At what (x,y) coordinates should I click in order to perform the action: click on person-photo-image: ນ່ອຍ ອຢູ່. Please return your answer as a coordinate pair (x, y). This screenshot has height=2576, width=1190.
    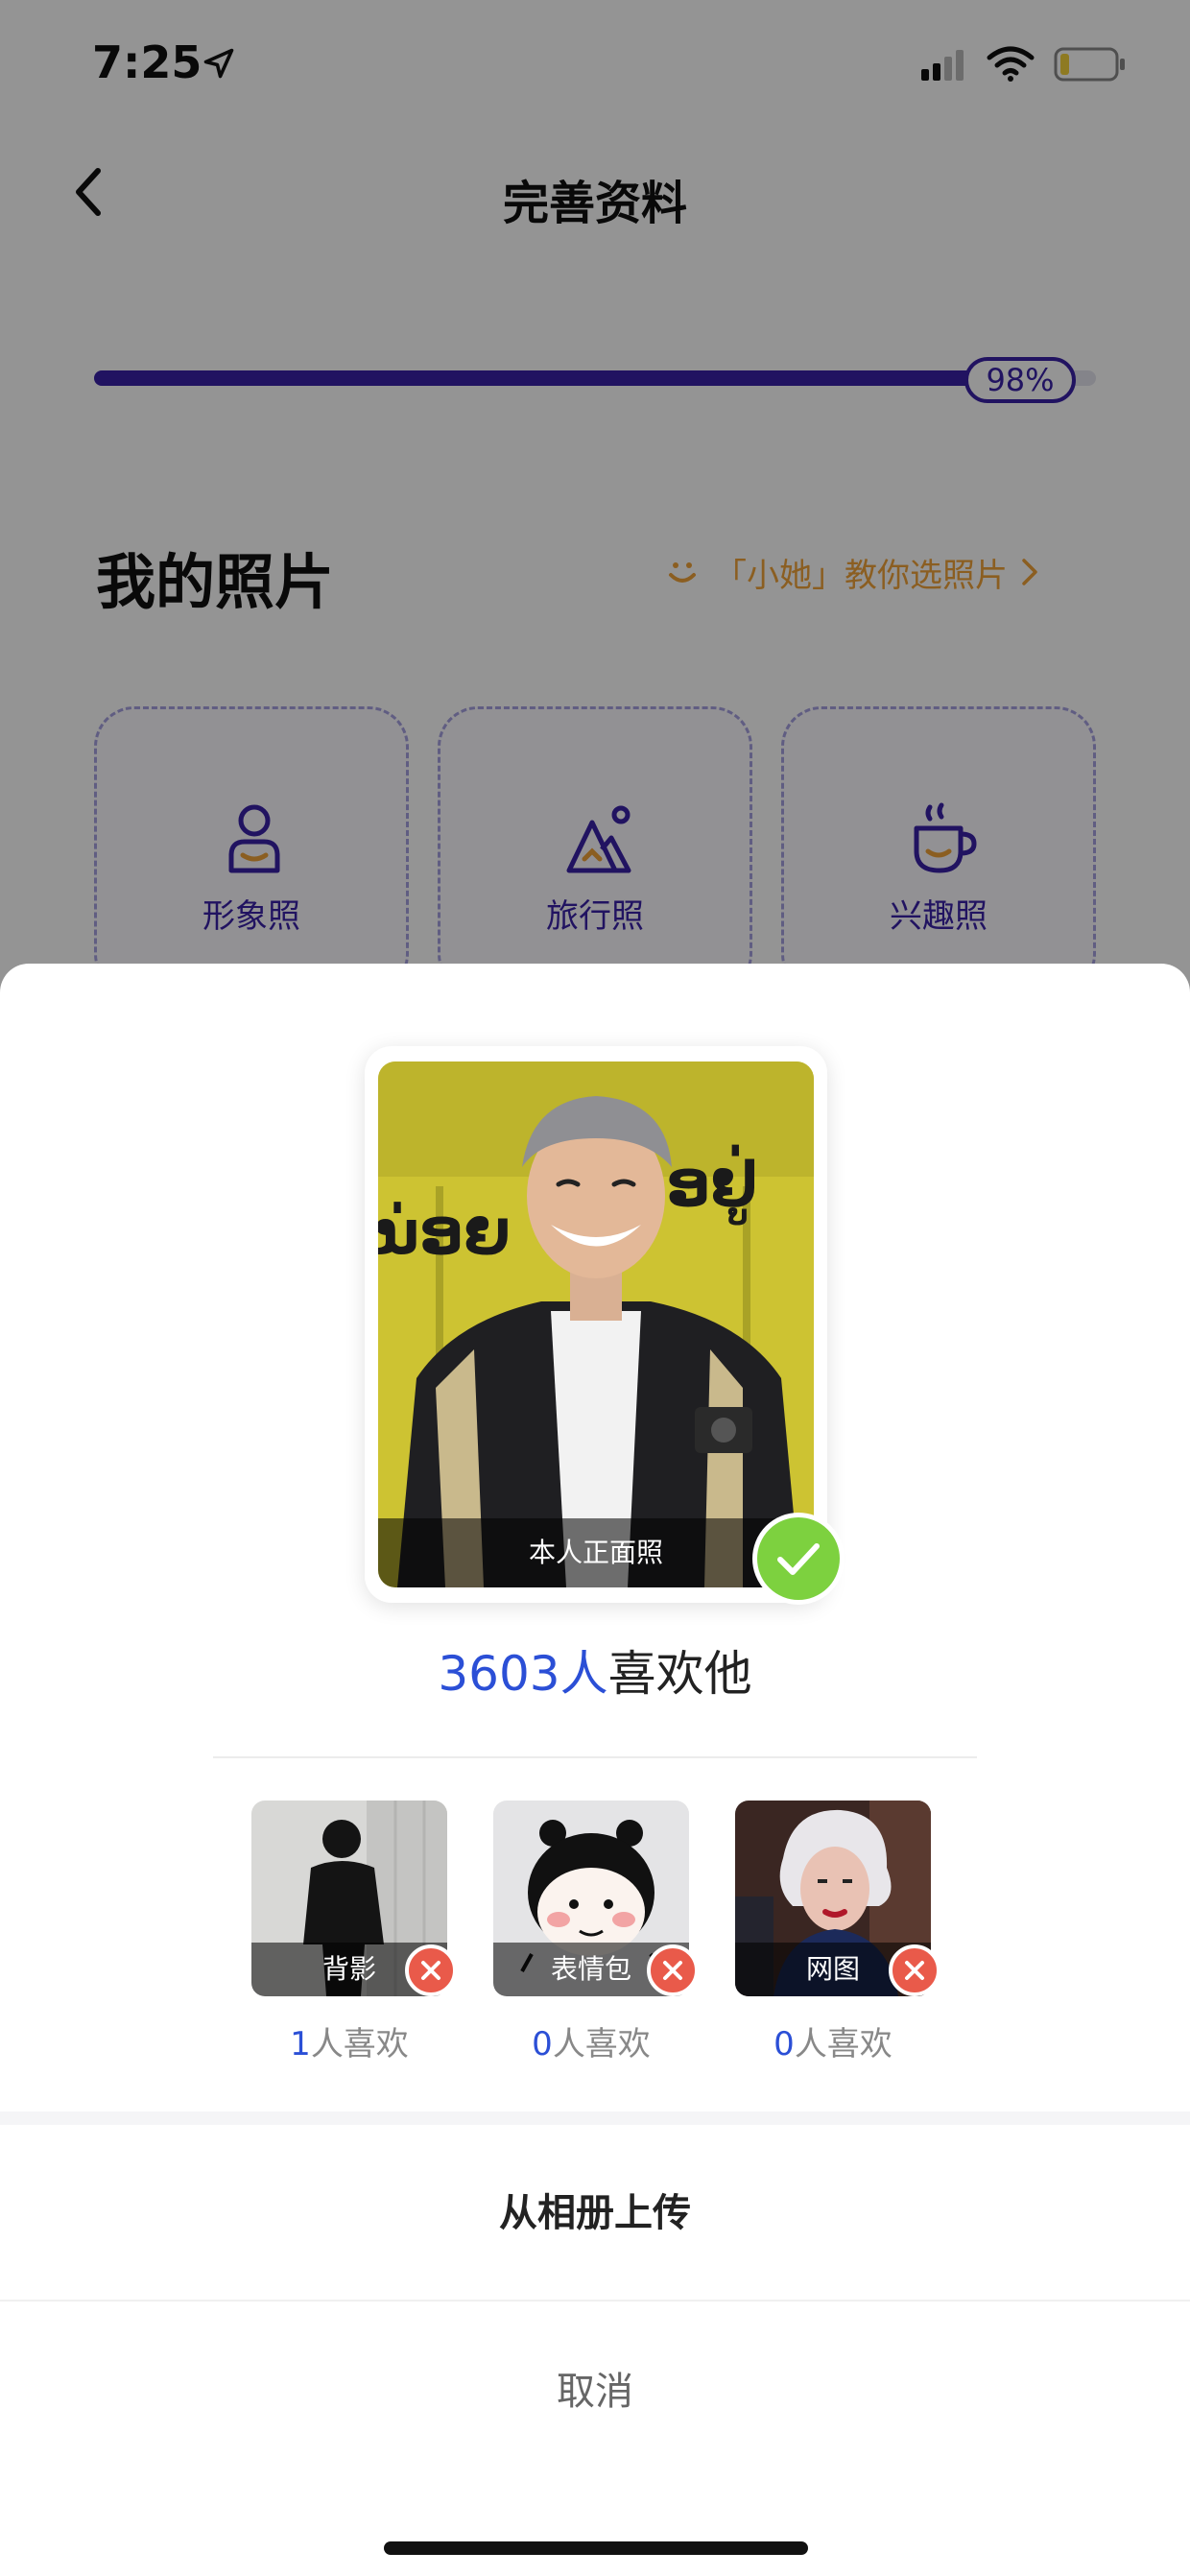
    Looking at the image, I should click on (596, 1324).